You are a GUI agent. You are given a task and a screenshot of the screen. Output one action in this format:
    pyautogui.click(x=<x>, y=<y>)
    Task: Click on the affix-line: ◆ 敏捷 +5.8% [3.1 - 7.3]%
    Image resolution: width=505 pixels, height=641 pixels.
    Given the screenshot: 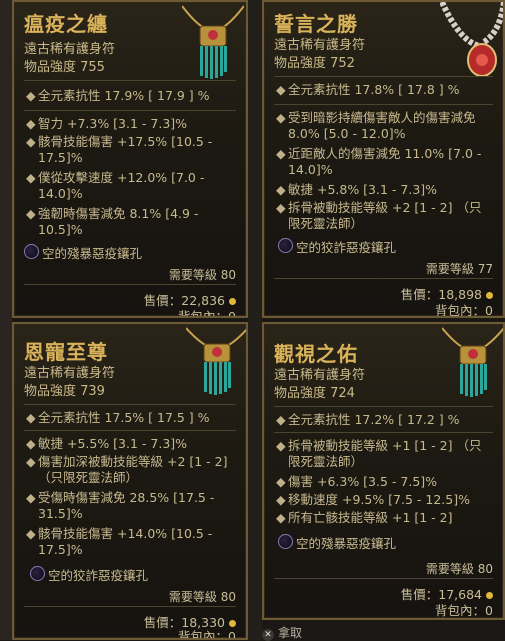 What is the action you would take?
    pyautogui.click(x=357, y=189)
    